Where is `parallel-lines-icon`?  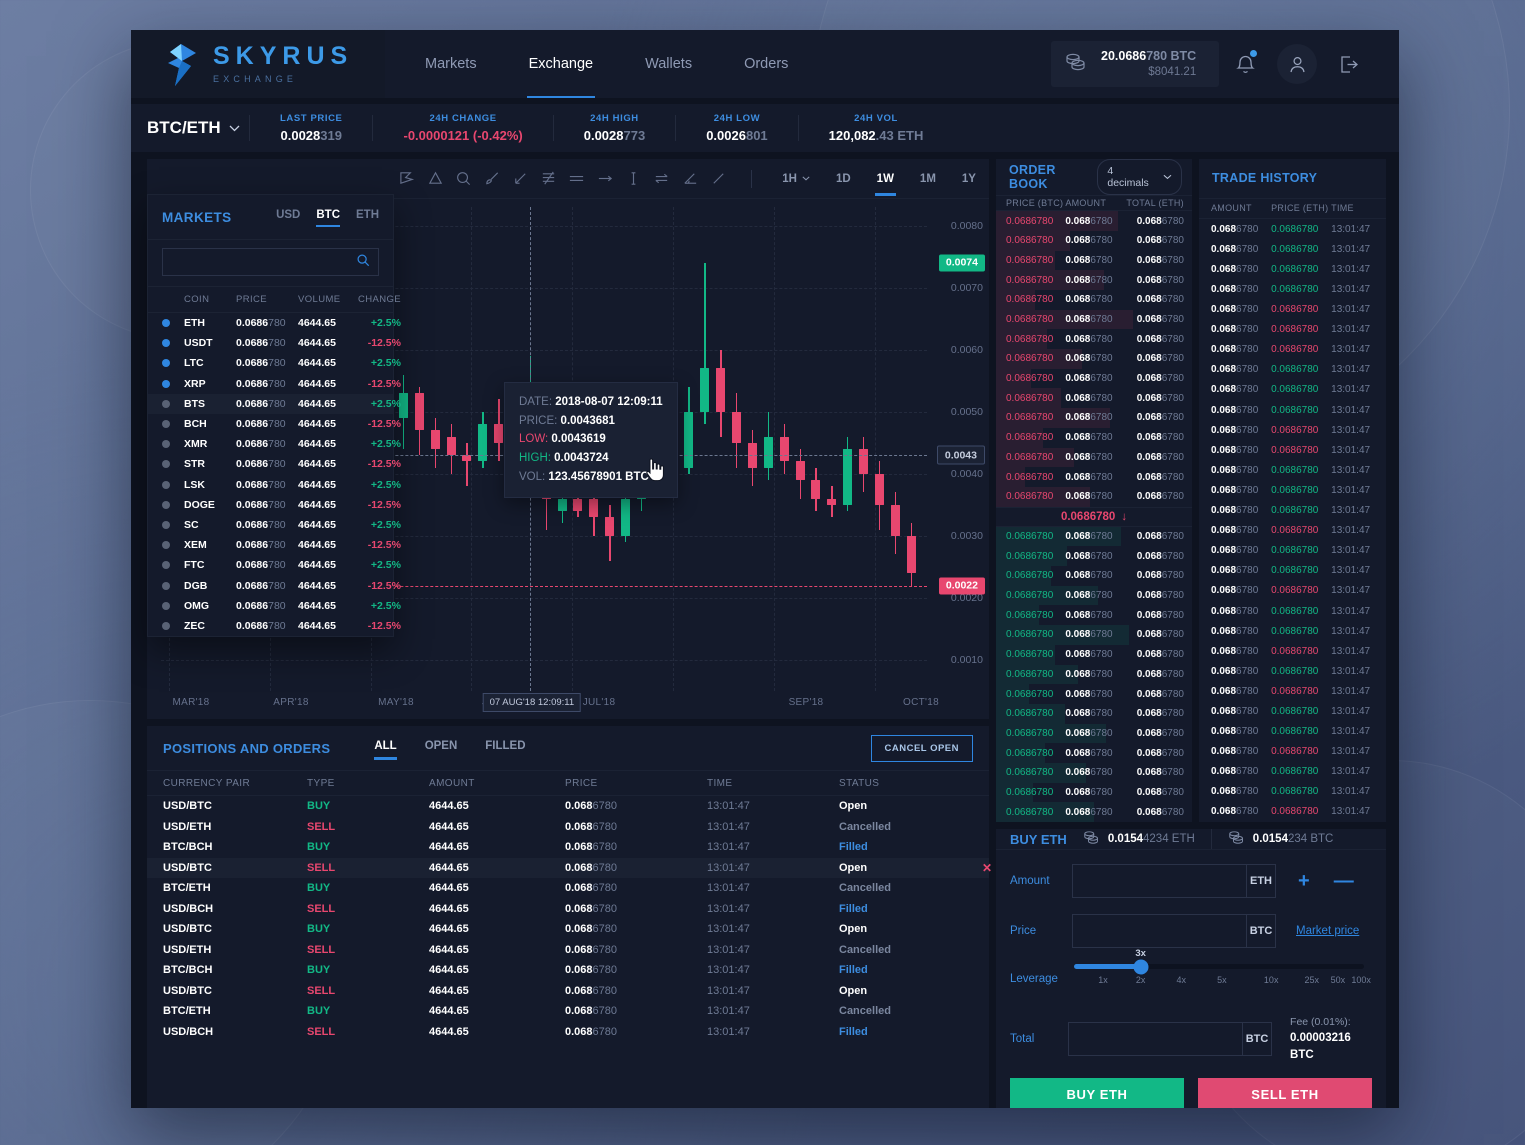 parallel-lines-icon is located at coordinates (577, 179).